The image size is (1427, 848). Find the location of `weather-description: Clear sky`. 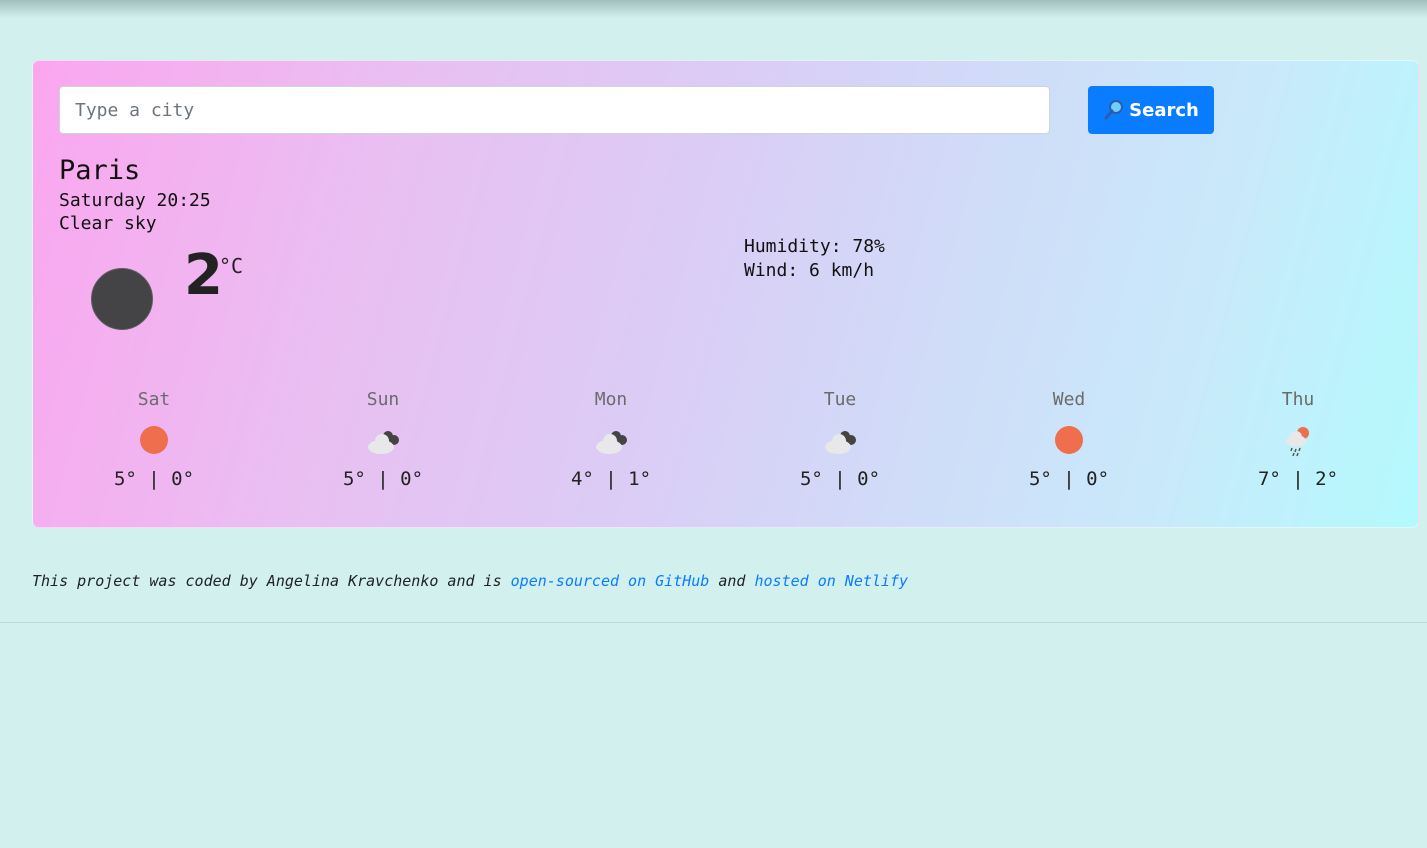

weather-description: Clear sky is located at coordinates (108, 223).